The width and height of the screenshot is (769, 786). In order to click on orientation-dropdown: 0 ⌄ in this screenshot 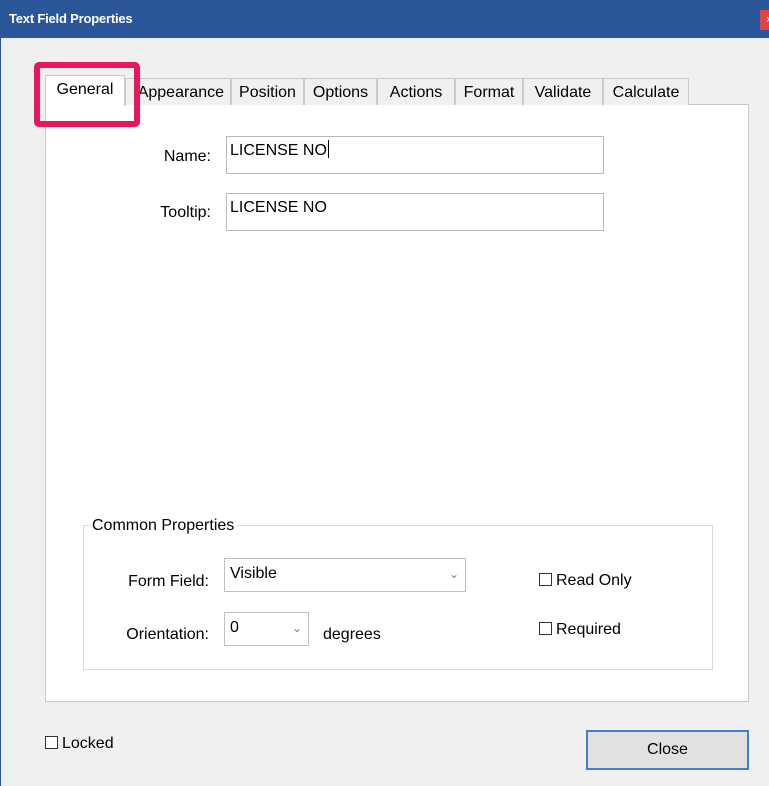, I will do `click(266, 629)`.